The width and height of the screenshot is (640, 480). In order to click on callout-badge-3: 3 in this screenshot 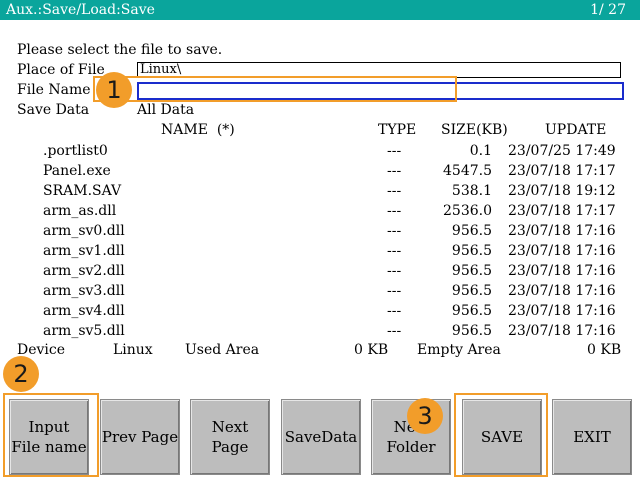, I will do `click(425, 416)`.